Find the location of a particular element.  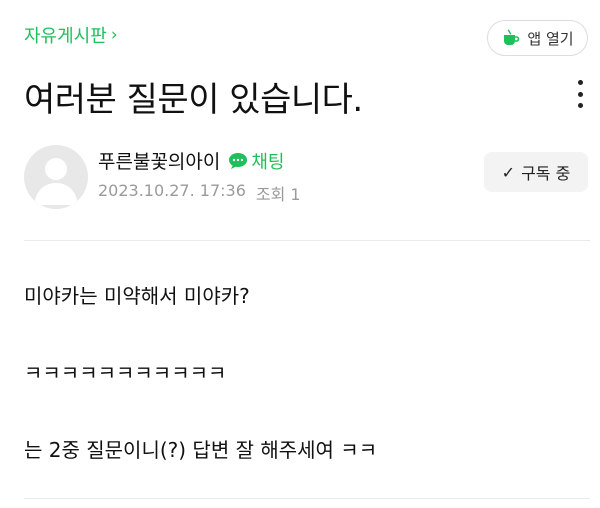

more-options-icon is located at coordinates (580, 94).